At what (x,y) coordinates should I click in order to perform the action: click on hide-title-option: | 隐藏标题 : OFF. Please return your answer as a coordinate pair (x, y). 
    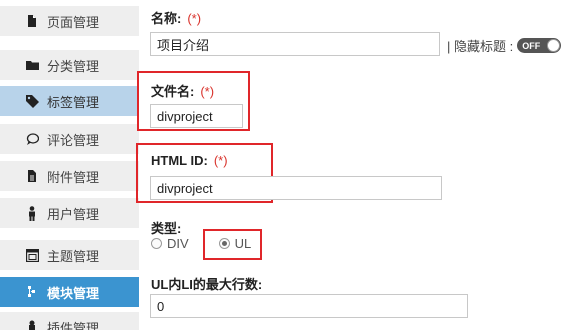
    Looking at the image, I should click on (504, 45).